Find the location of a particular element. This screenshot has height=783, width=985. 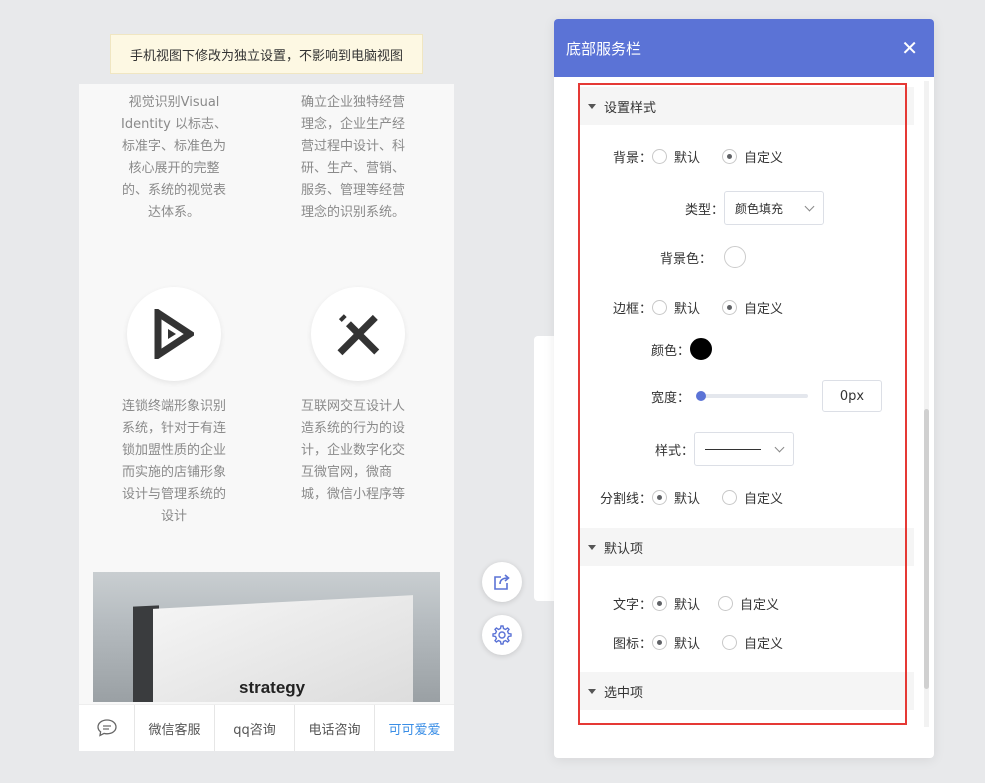

field-label: 样式： is located at coordinates (674, 451).